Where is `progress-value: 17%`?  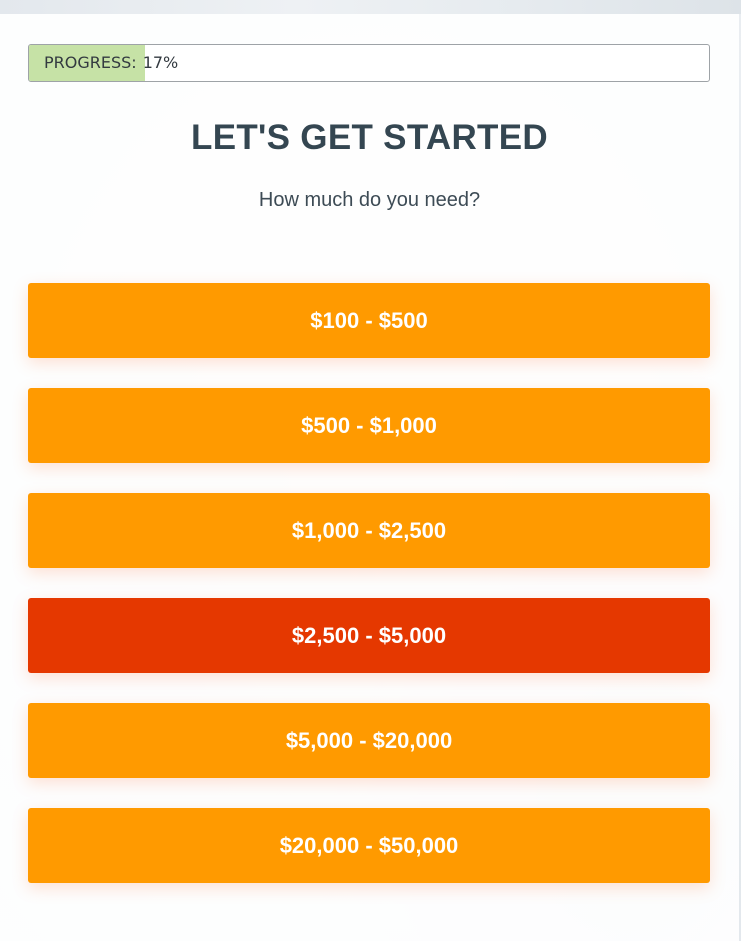
progress-value: 17% is located at coordinates (160, 62).